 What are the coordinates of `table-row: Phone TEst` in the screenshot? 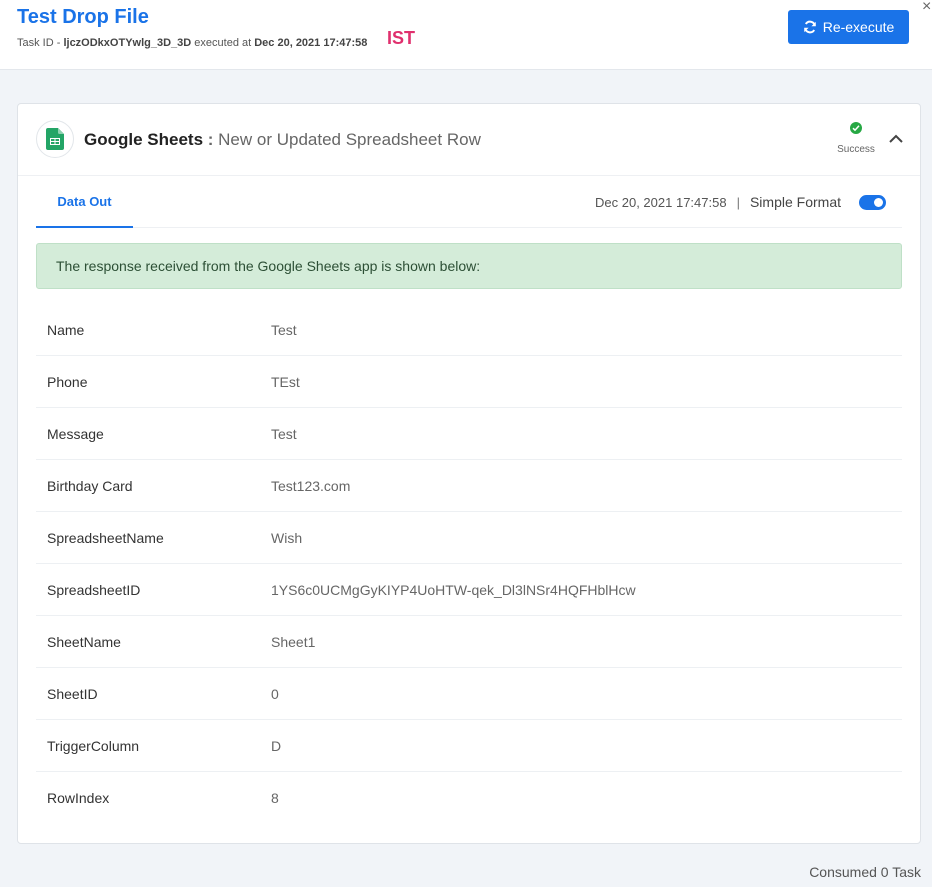 It's located at (469, 382).